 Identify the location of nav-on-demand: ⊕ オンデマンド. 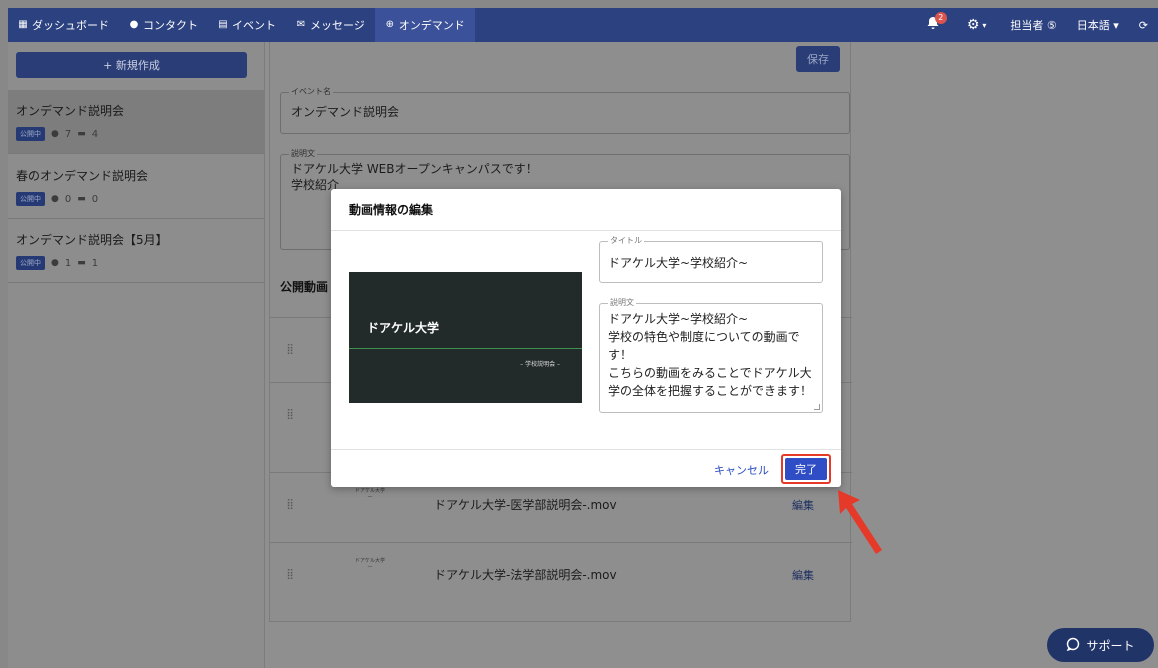
(424, 25).